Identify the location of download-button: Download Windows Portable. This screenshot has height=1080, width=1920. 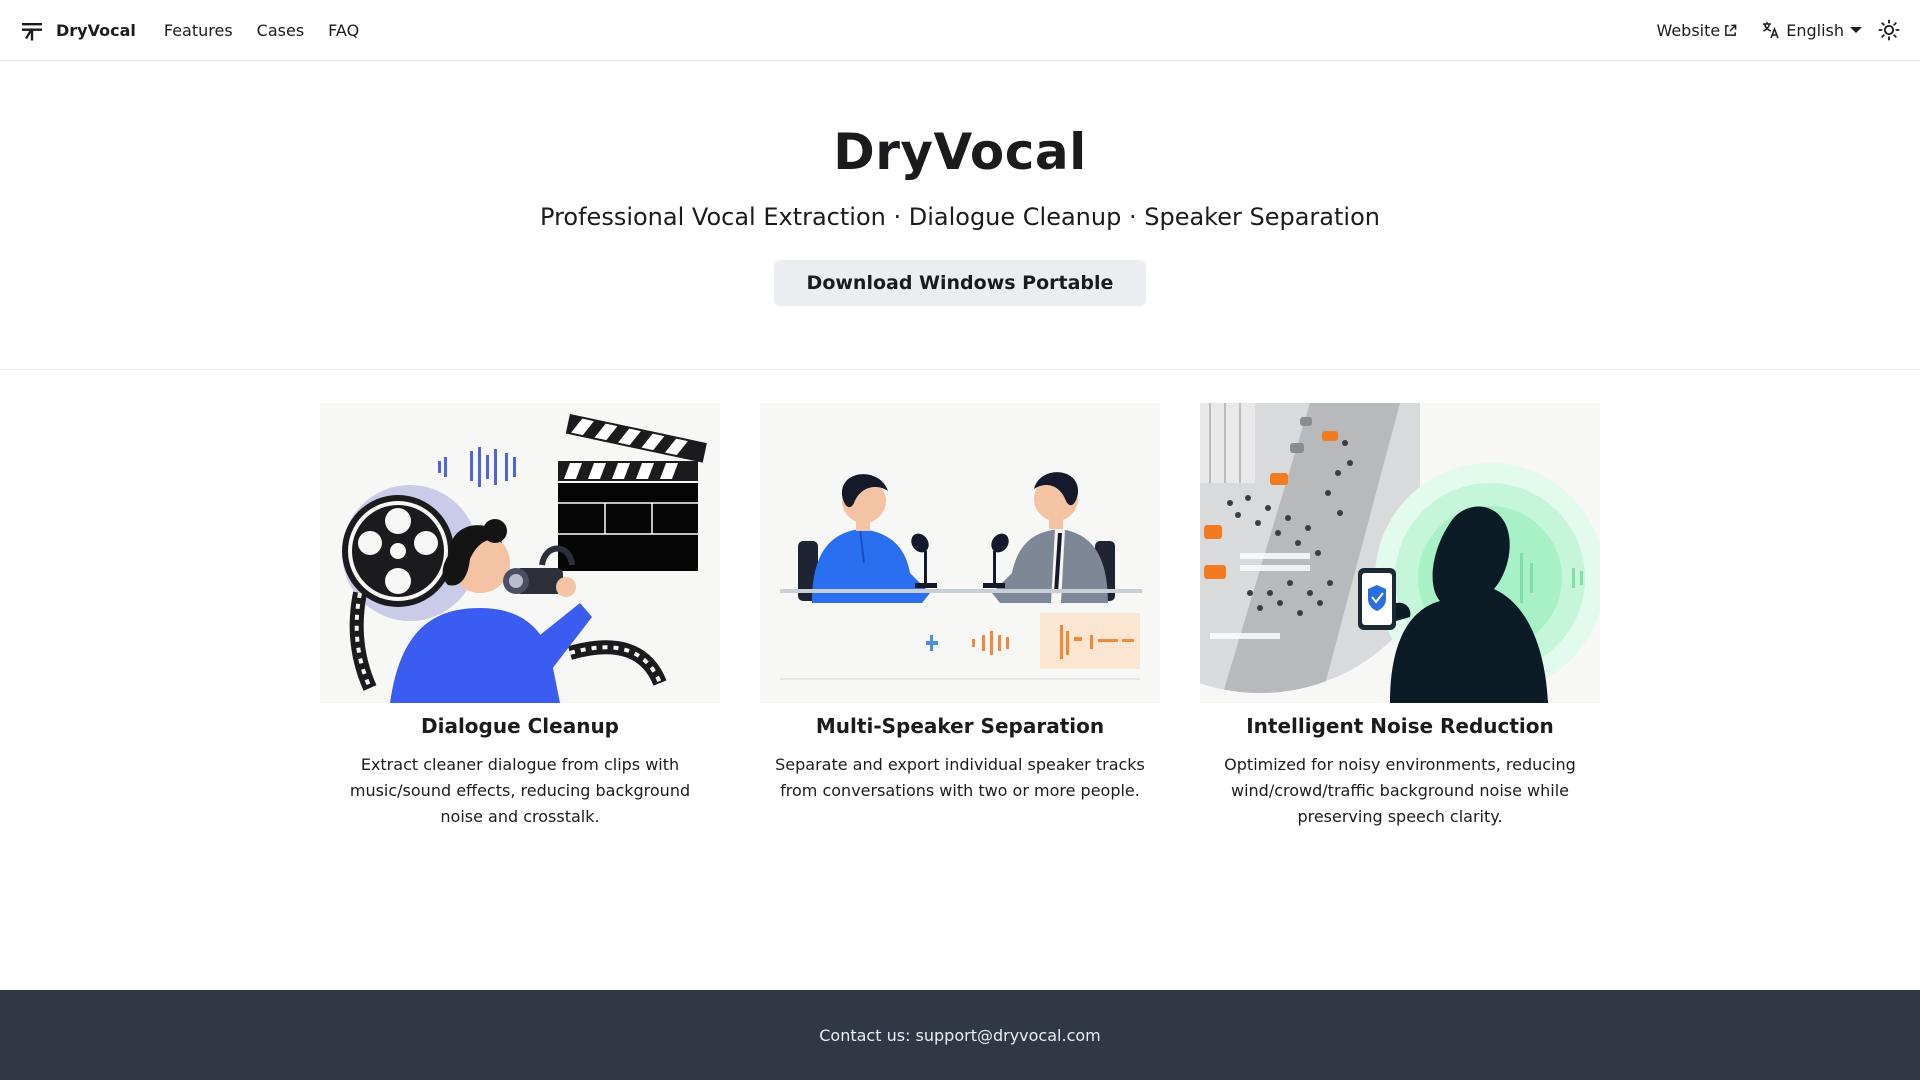
(960, 283).